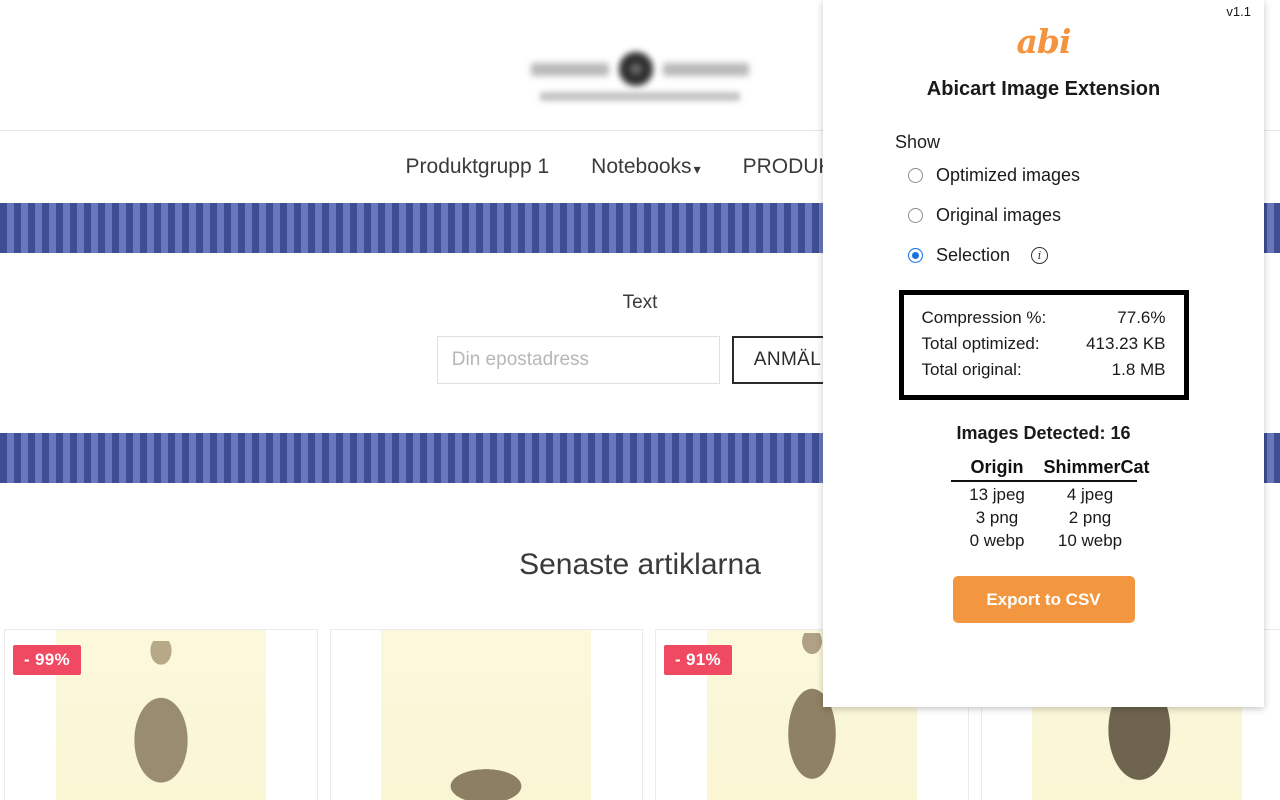  I want to click on radio-original-images: Original images, so click(1086, 215).